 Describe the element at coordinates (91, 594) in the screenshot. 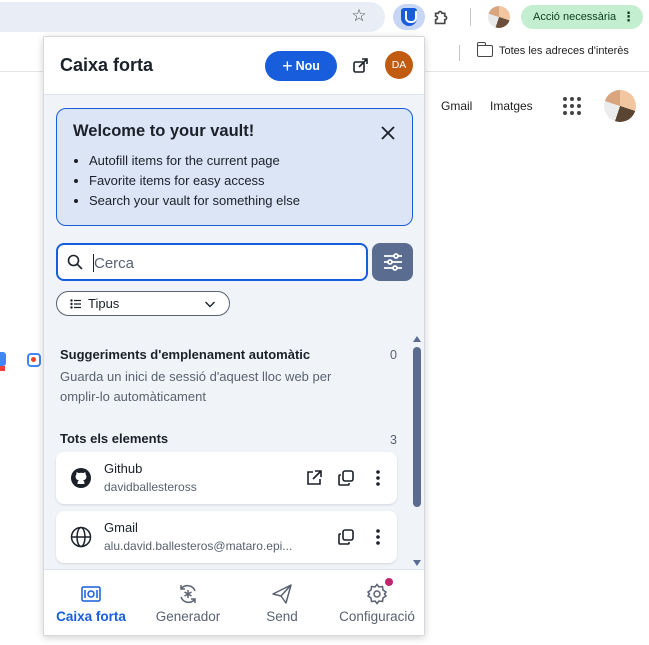

I see `vault-icon` at that location.